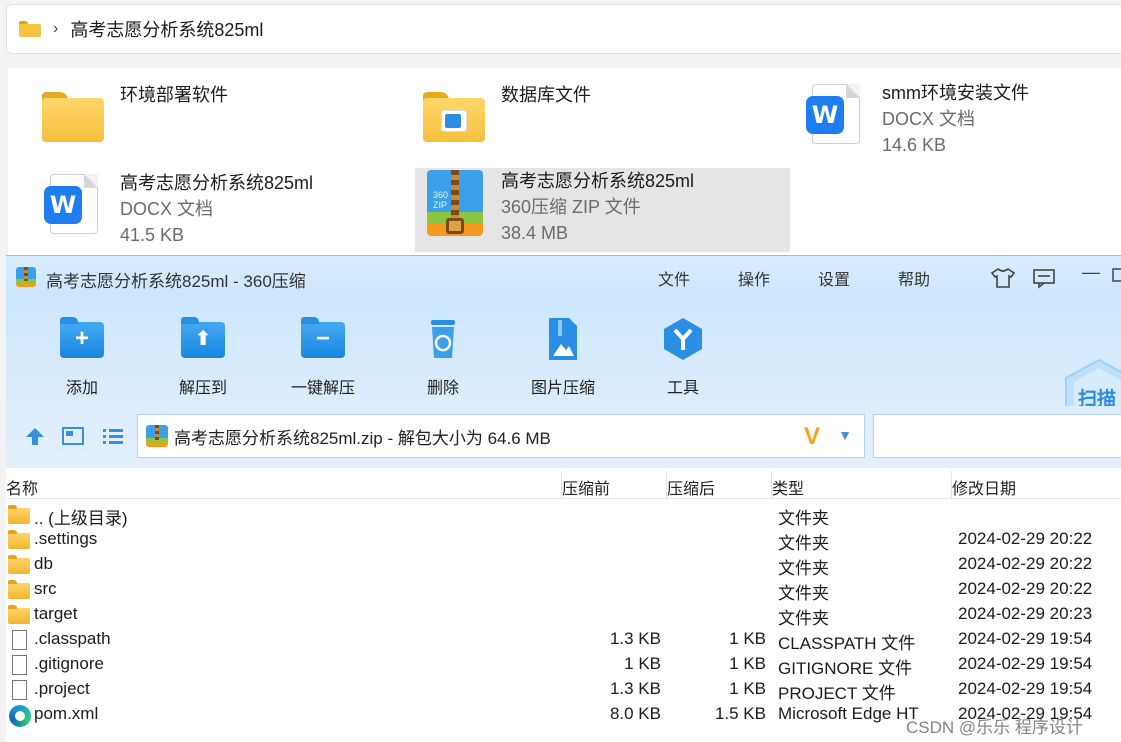  I want to click on column-size-after: 压缩后, so click(691, 487).